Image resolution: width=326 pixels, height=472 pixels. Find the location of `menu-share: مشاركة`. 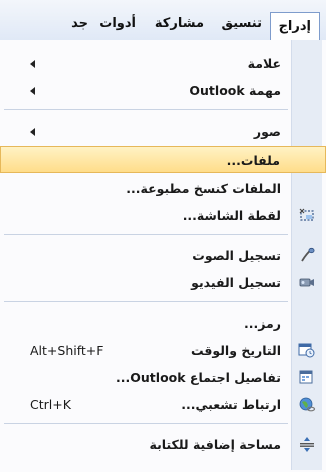

menu-share: مشاركة is located at coordinates (179, 25).